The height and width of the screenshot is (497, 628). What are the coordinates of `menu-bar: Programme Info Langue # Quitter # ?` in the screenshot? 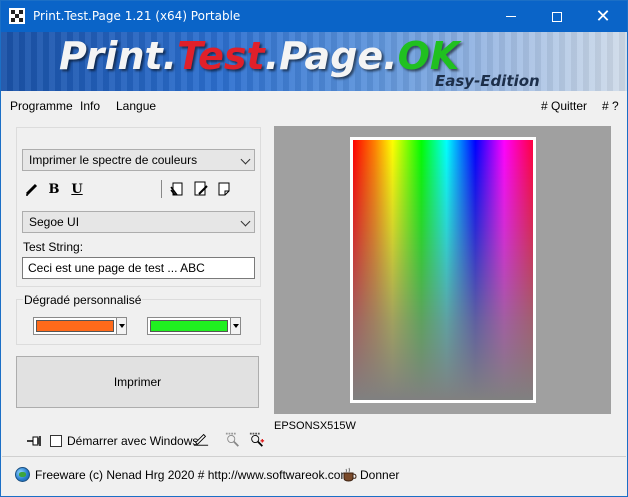 It's located at (314, 105).